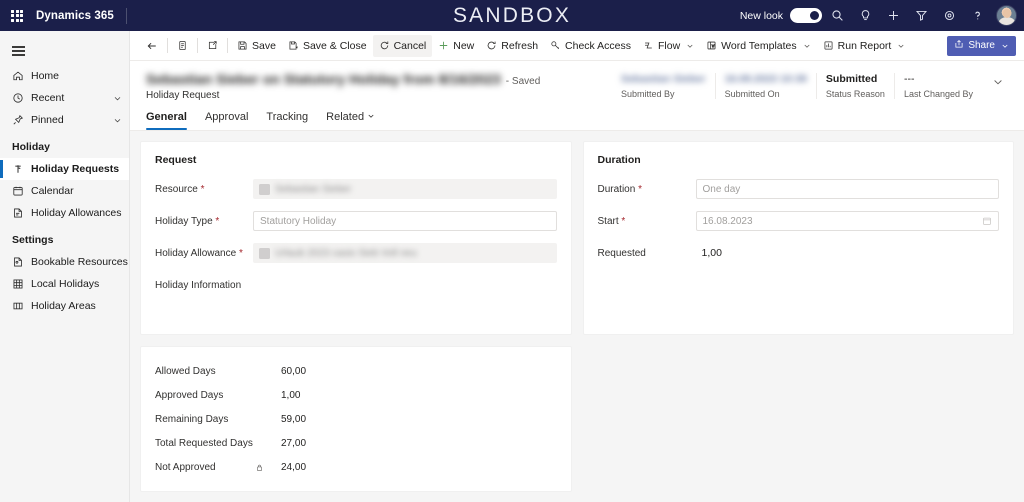 Image resolution: width=1024 pixels, height=502 pixels. I want to click on cancel-icon, so click(384, 45).